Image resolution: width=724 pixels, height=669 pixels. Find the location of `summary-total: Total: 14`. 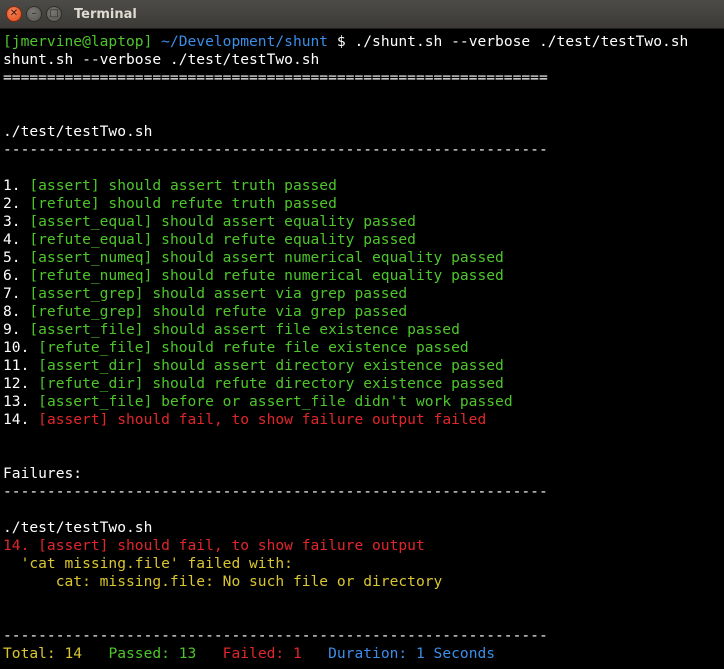

summary-total: Total: 14 is located at coordinates (43, 653).